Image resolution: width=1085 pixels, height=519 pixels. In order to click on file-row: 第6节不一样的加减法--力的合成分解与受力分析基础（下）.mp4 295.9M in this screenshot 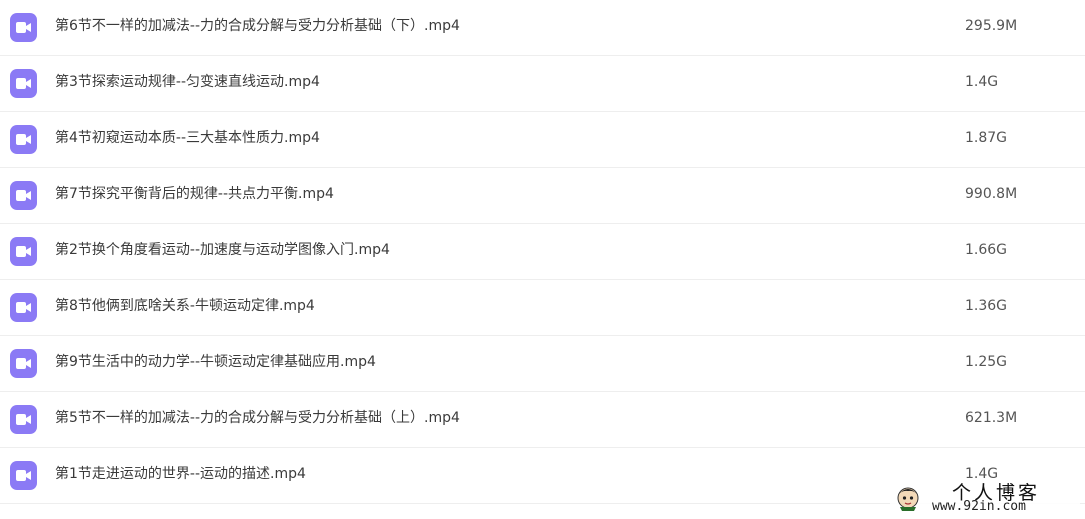, I will do `click(542, 28)`.